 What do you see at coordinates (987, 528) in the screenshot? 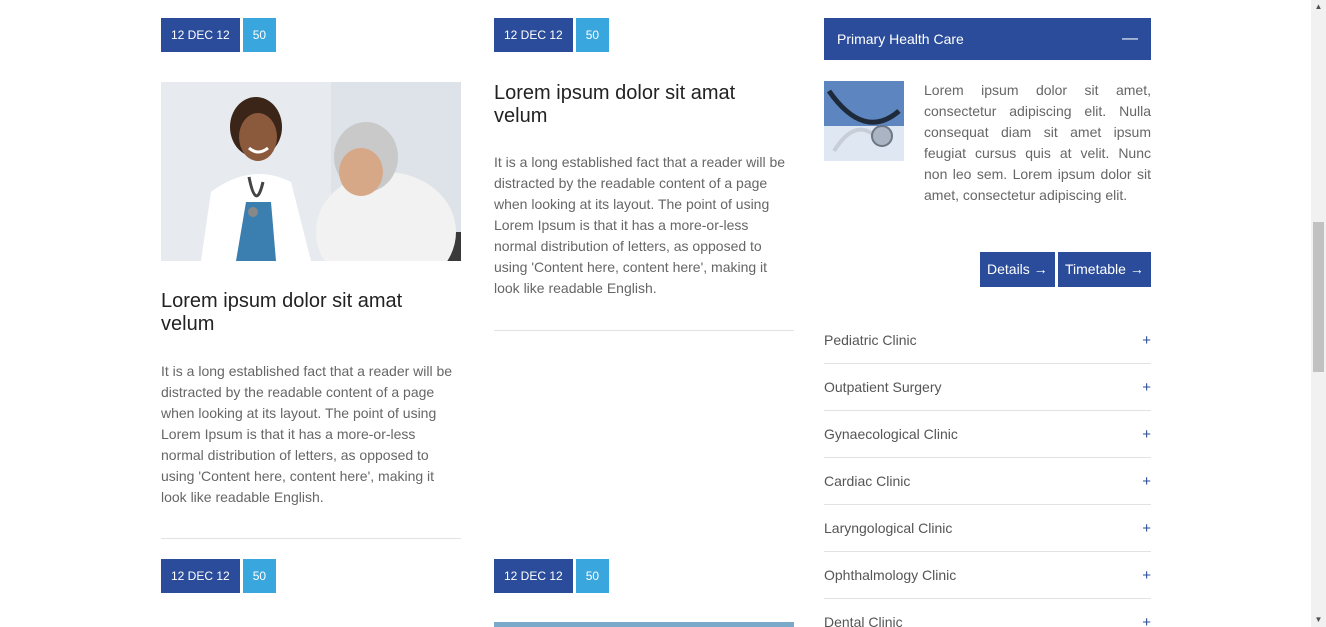
I see `clinic-item-laryngological: Laryngological Clinic +` at bounding box center [987, 528].